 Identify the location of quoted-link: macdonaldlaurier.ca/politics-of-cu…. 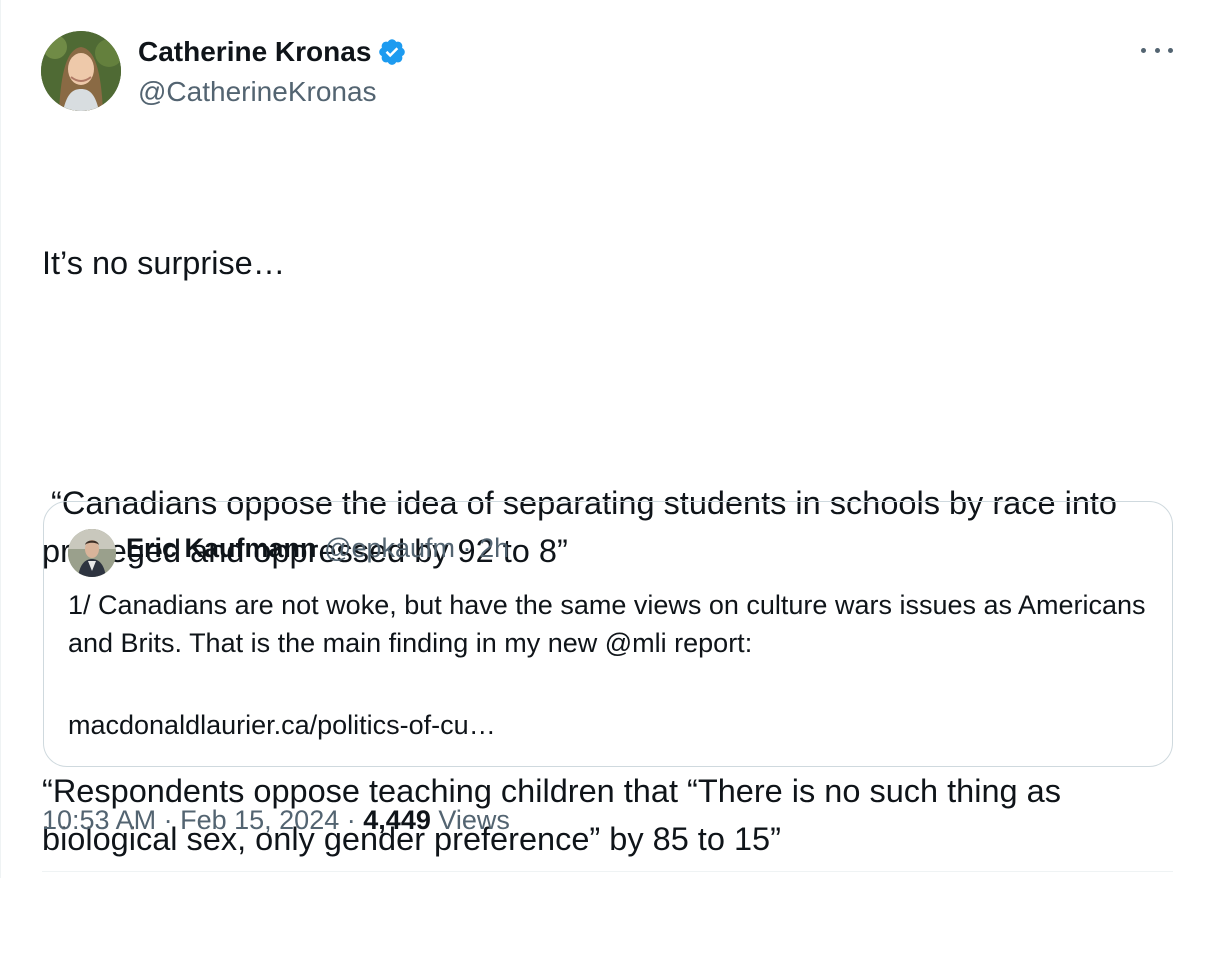
(282, 725).